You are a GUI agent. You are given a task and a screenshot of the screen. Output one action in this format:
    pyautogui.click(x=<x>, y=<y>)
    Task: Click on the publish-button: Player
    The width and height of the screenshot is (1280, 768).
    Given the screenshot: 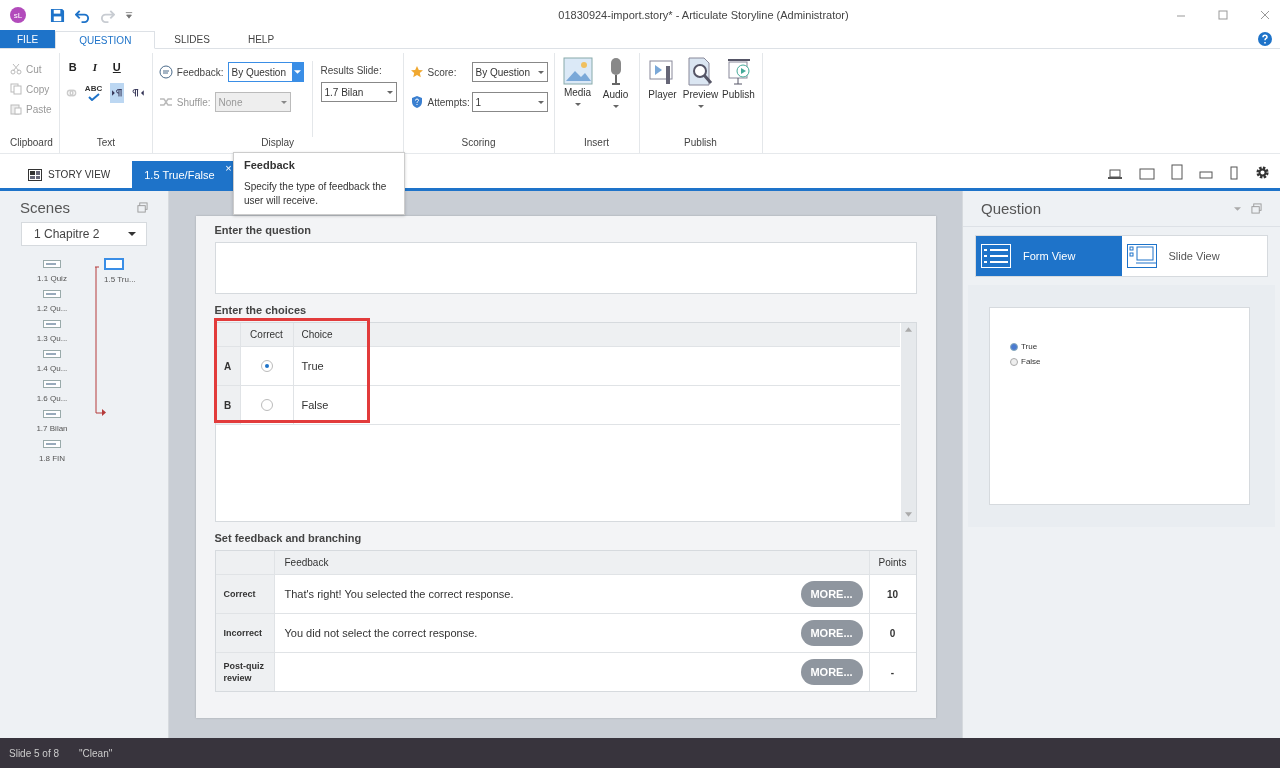 What is the action you would take?
    pyautogui.click(x=662, y=97)
    